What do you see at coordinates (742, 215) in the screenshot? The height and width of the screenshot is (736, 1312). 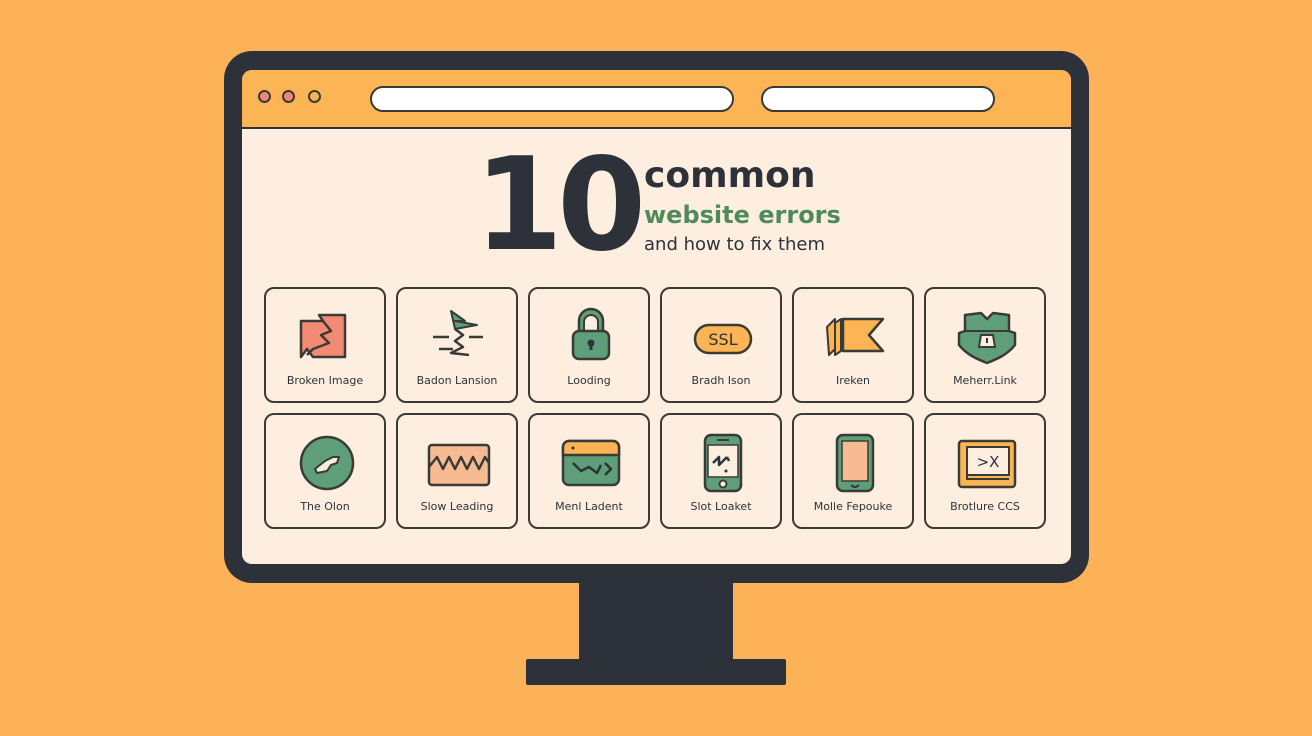 I see `hero-title-line2: website errors` at bounding box center [742, 215].